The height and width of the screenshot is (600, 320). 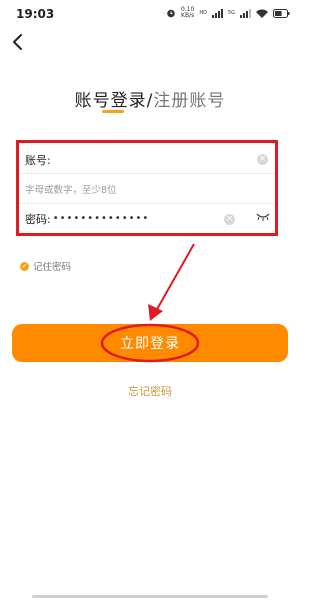 What do you see at coordinates (147, 160) in the screenshot?
I see `account-row: 账号: ×` at bounding box center [147, 160].